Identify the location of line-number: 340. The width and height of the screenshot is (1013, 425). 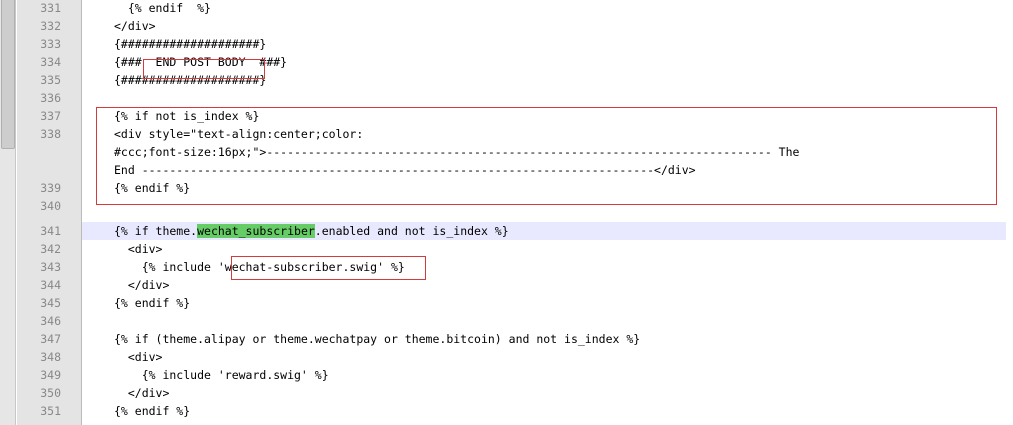
(50, 206).